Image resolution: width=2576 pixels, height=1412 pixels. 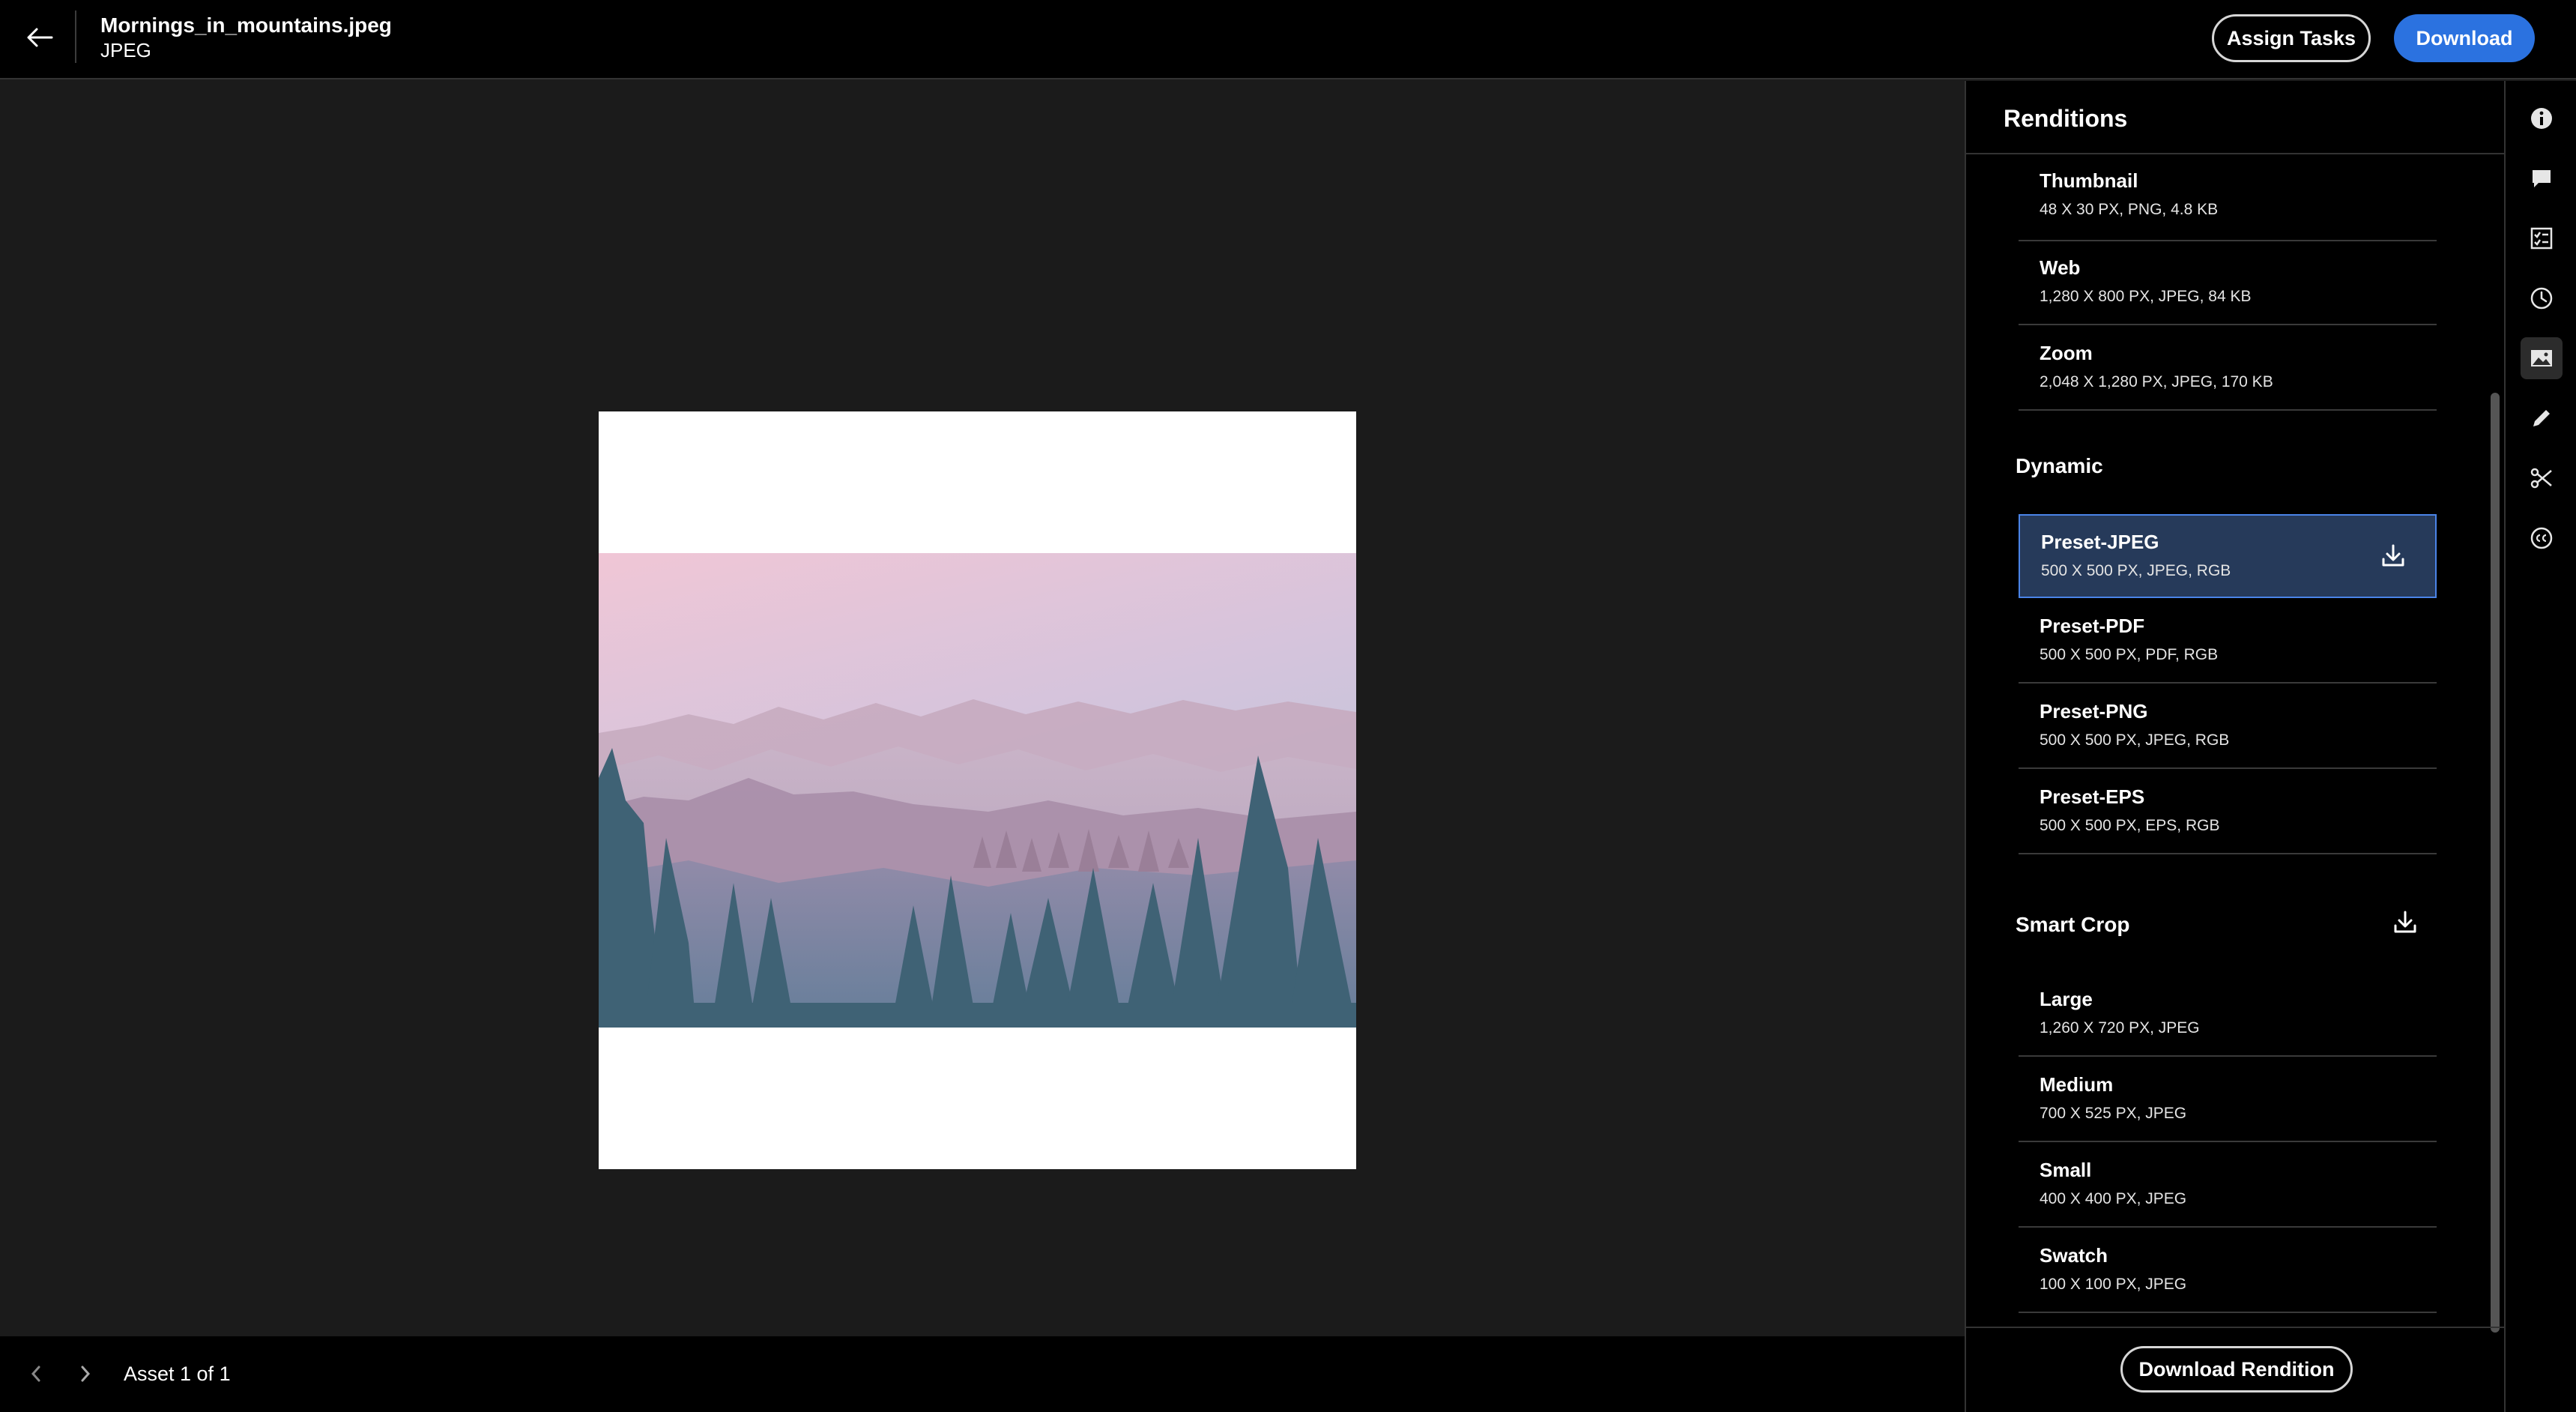 I want to click on rendition-item-zoom: Zoom 2,048 X 1,280 PX, JPEG, 170 KB, so click(x=2228, y=369).